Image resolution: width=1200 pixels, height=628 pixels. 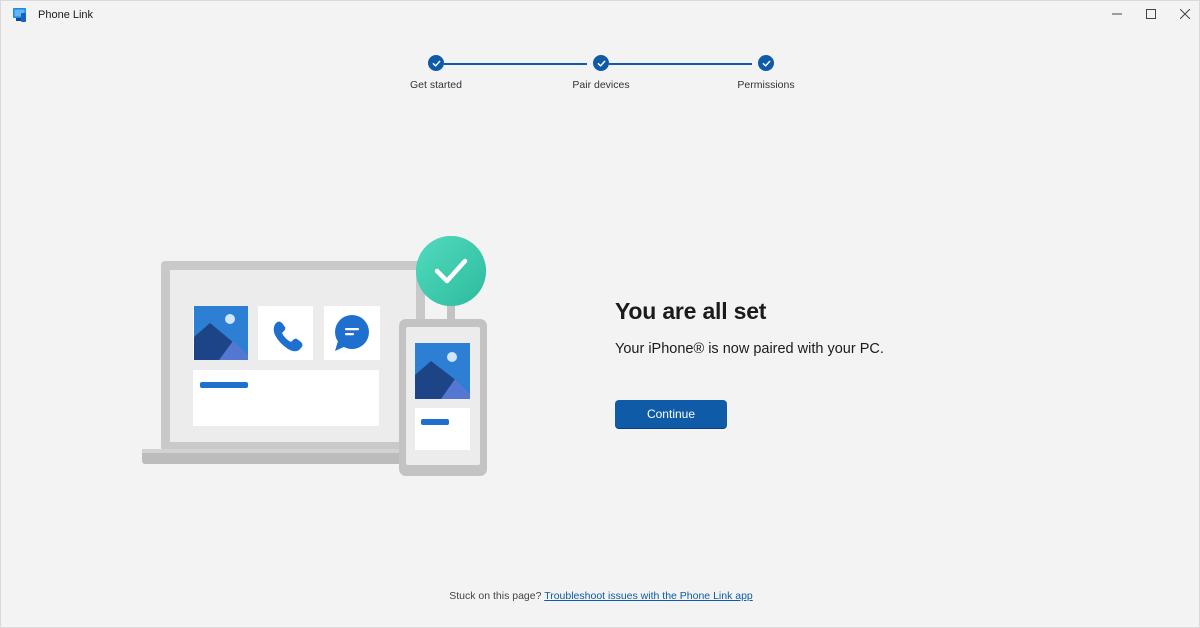 I want to click on laptop-illustration, so click(x=293, y=362).